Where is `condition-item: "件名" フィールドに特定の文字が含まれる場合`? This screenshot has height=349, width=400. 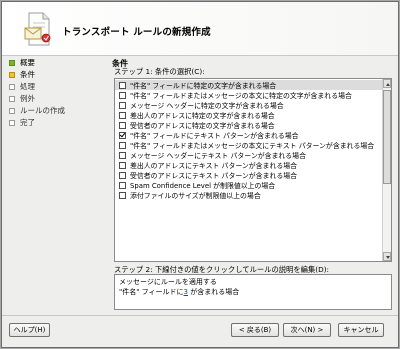
condition-item: "件名" フィールドに特定の文字が含まれる場合 is located at coordinates (250, 85).